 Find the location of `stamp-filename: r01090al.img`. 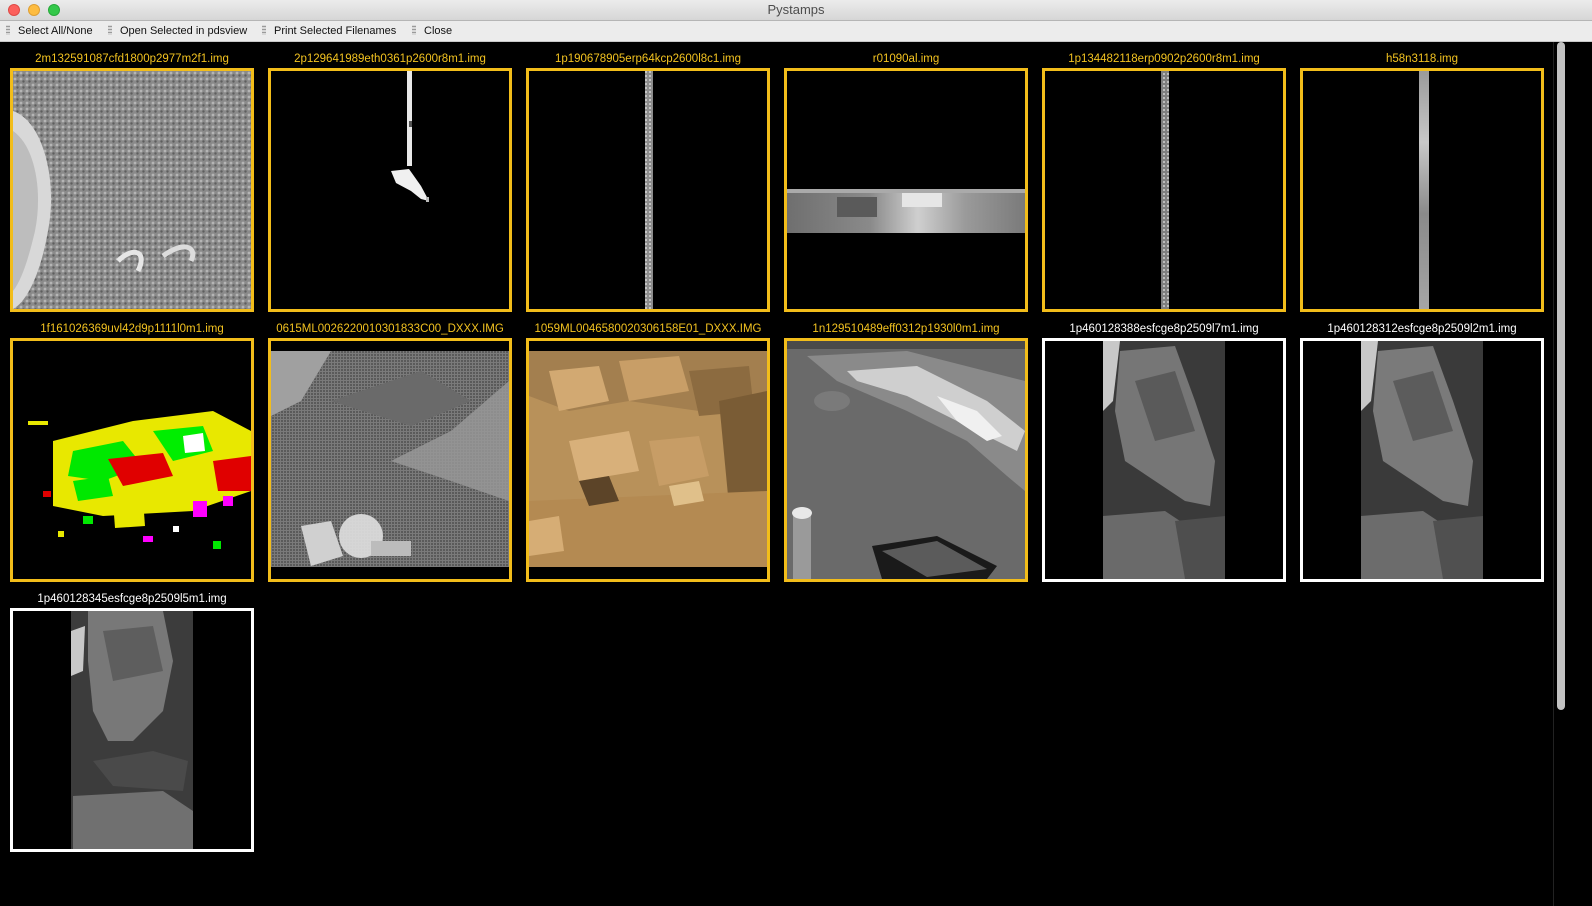

stamp-filename: r01090al.img is located at coordinates (906, 59).